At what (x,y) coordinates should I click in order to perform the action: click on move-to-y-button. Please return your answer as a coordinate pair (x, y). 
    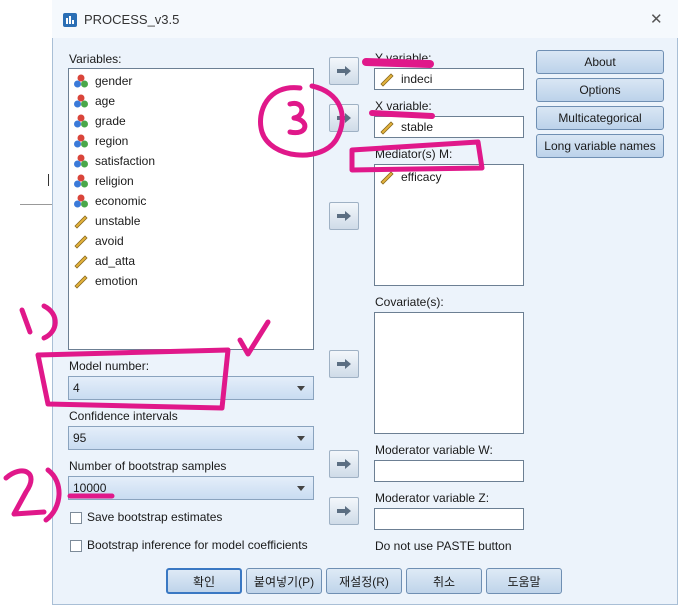
    Looking at the image, I should click on (344, 71).